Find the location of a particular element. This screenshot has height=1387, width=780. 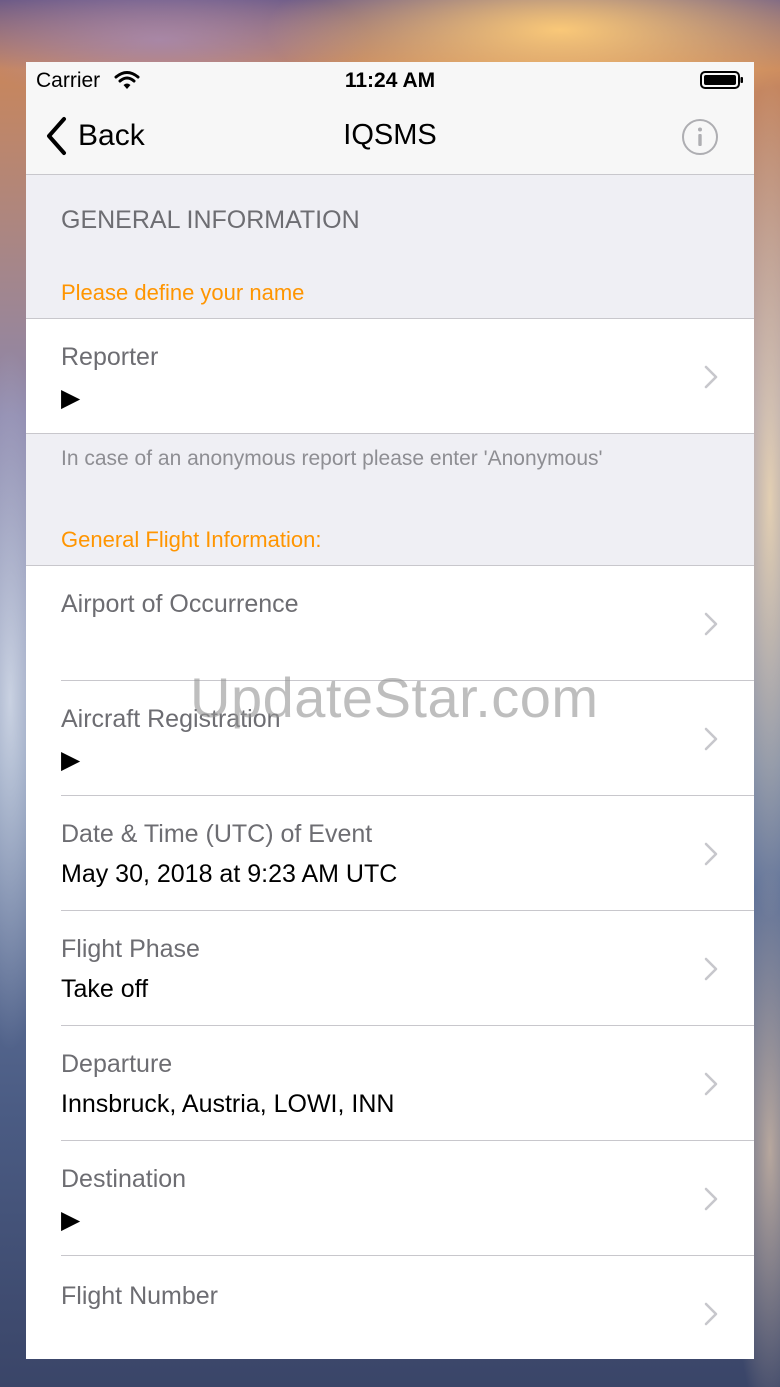

departure-row: Departure Innsbruck, Austria, LOWI, INN is located at coordinates (390, 1083).